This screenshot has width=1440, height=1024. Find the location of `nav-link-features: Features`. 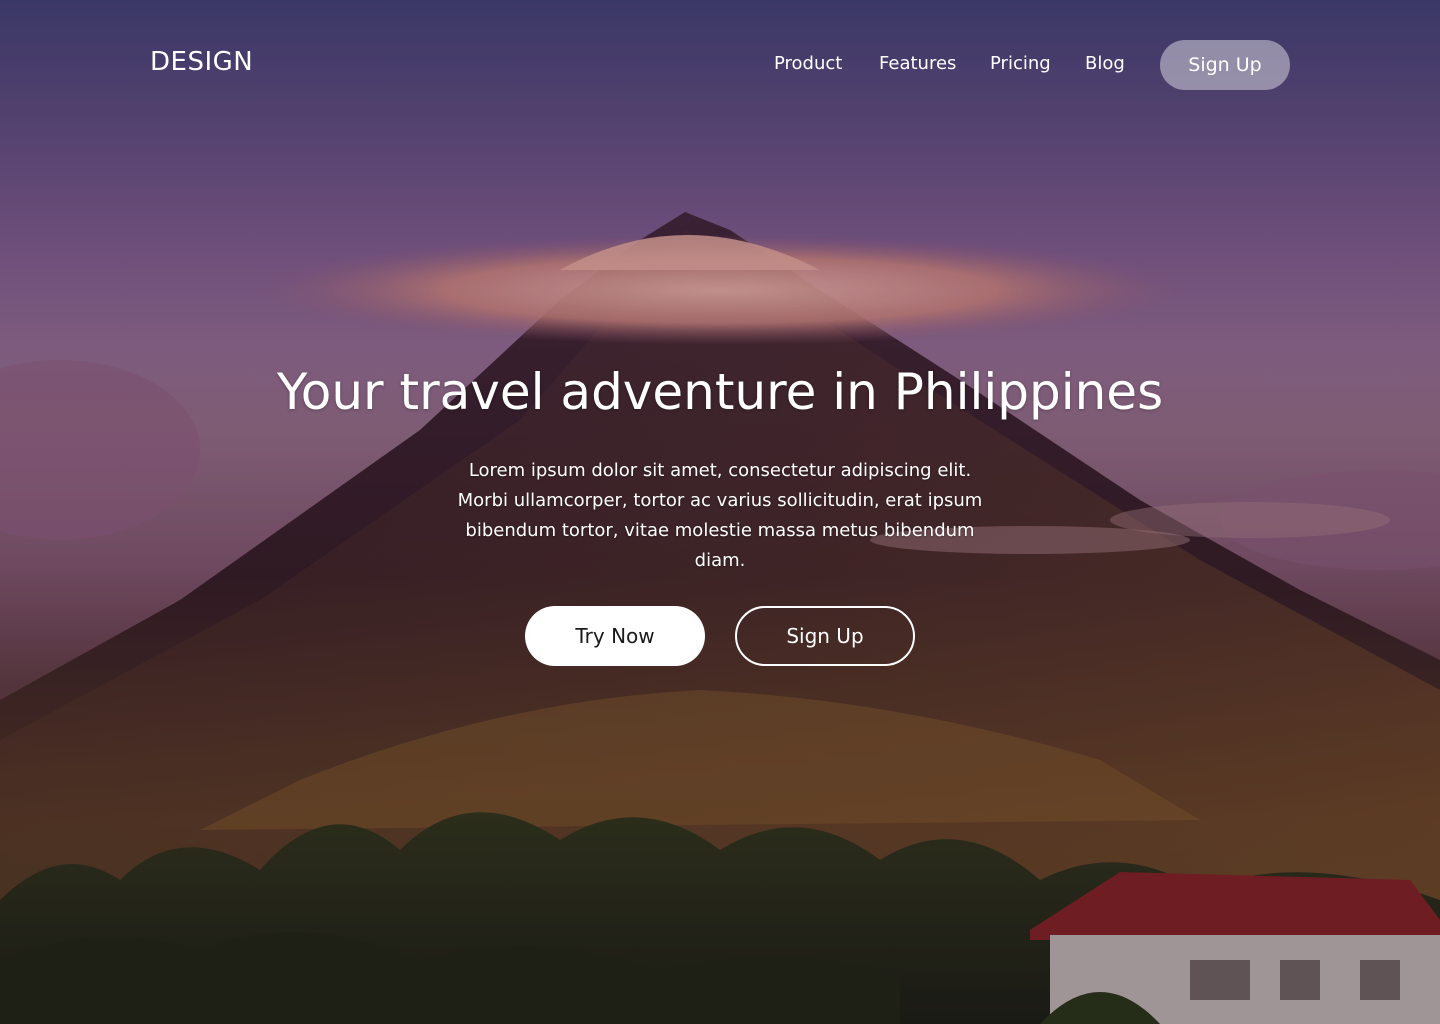

nav-link-features: Features is located at coordinates (917, 64).